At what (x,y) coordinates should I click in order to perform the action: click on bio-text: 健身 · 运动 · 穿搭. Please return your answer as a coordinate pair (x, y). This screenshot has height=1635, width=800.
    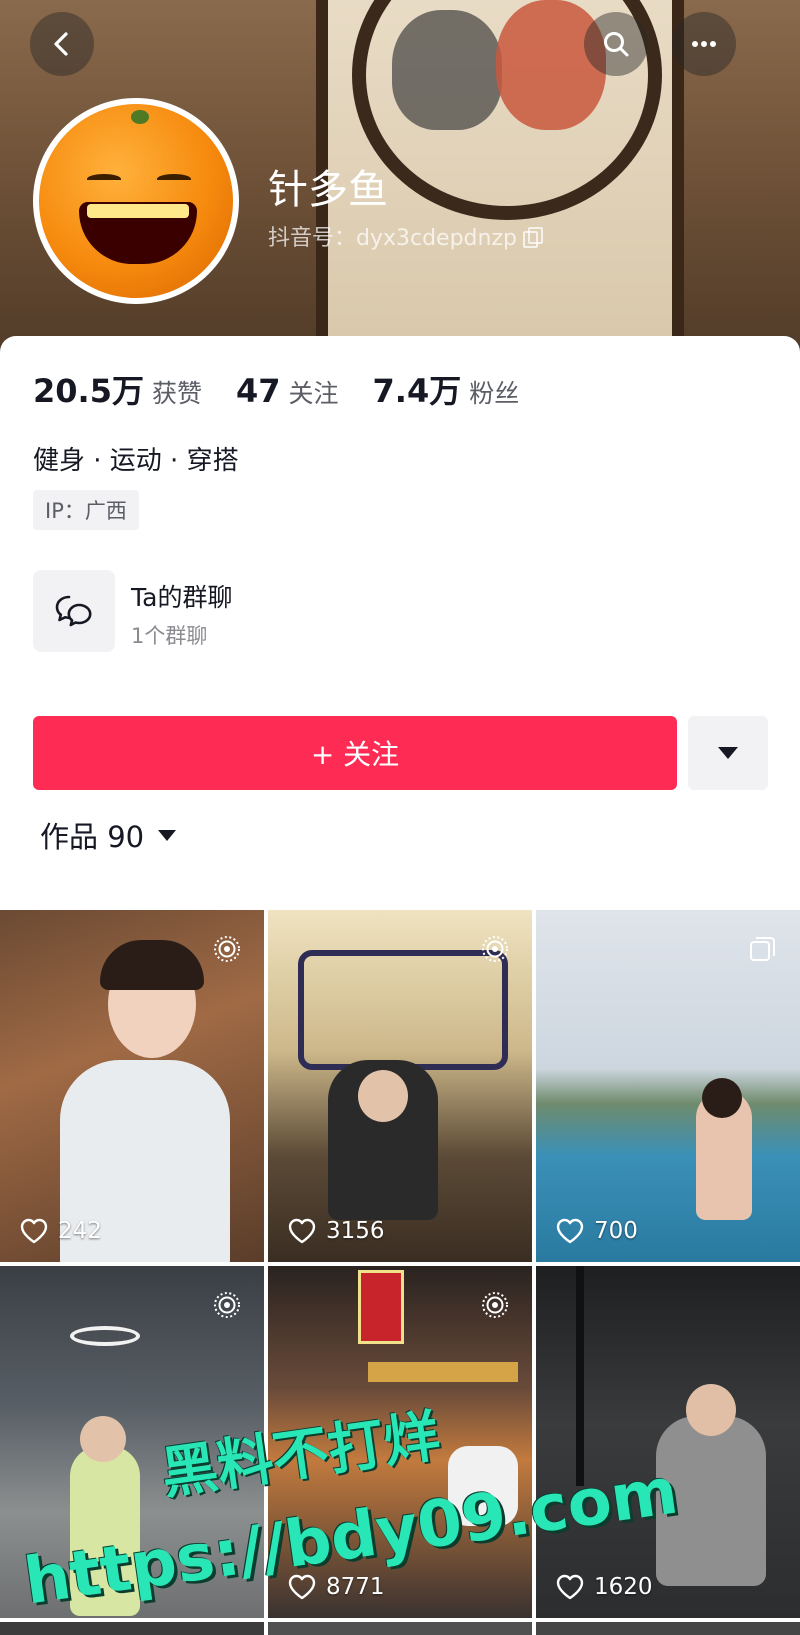
    Looking at the image, I should click on (136, 461).